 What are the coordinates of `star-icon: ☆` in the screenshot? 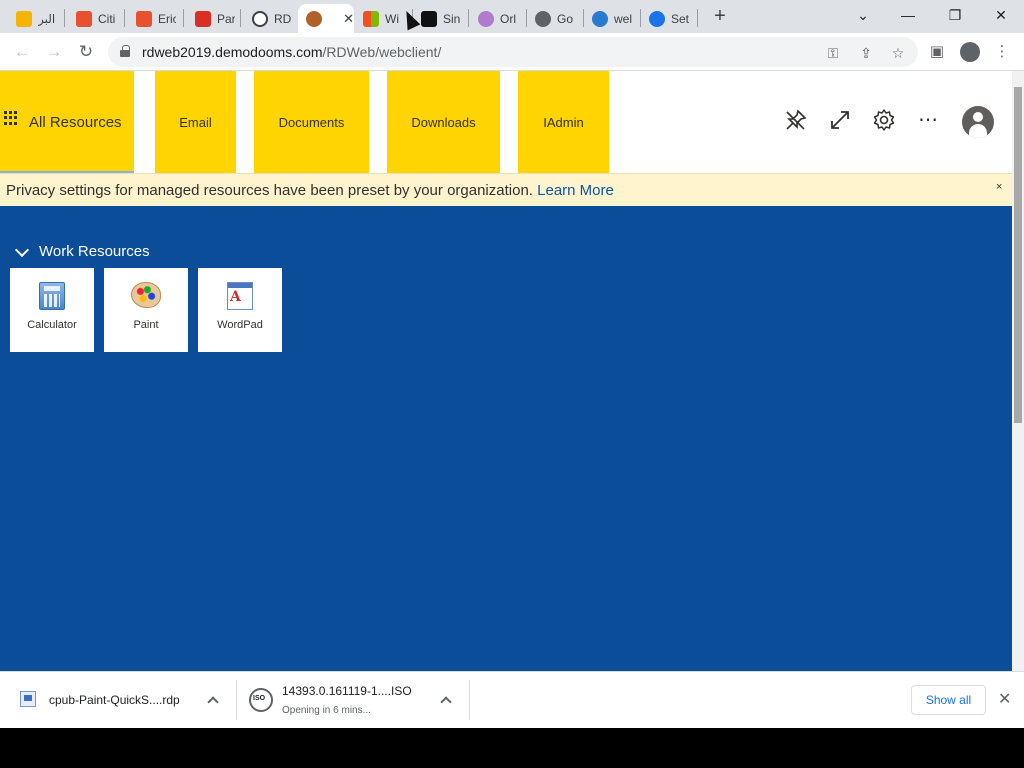 It's located at (898, 53).